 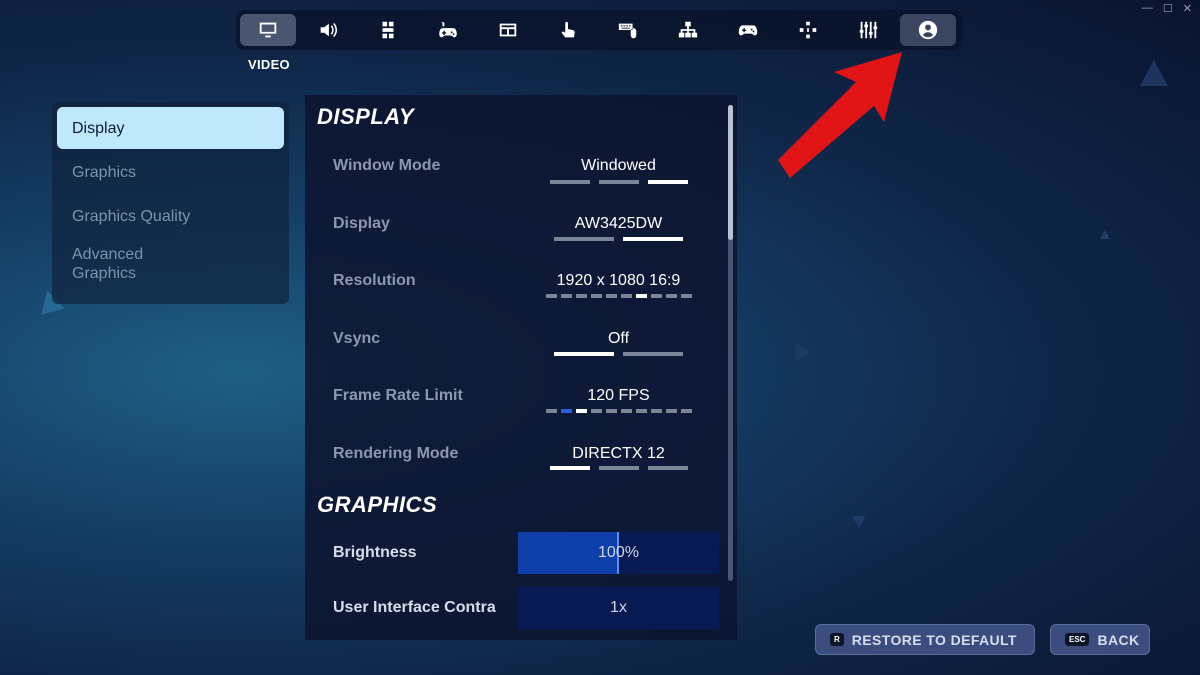 What do you see at coordinates (357, 338) in the screenshot?
I see `vsync-label: Vsync` at bounding box center [357, 338].